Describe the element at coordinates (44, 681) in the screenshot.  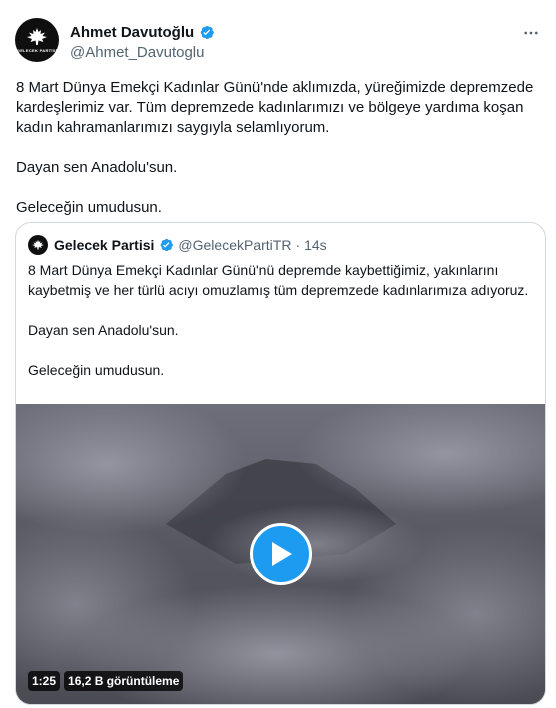
I see `video-duration-badge: 1:25` at that location.